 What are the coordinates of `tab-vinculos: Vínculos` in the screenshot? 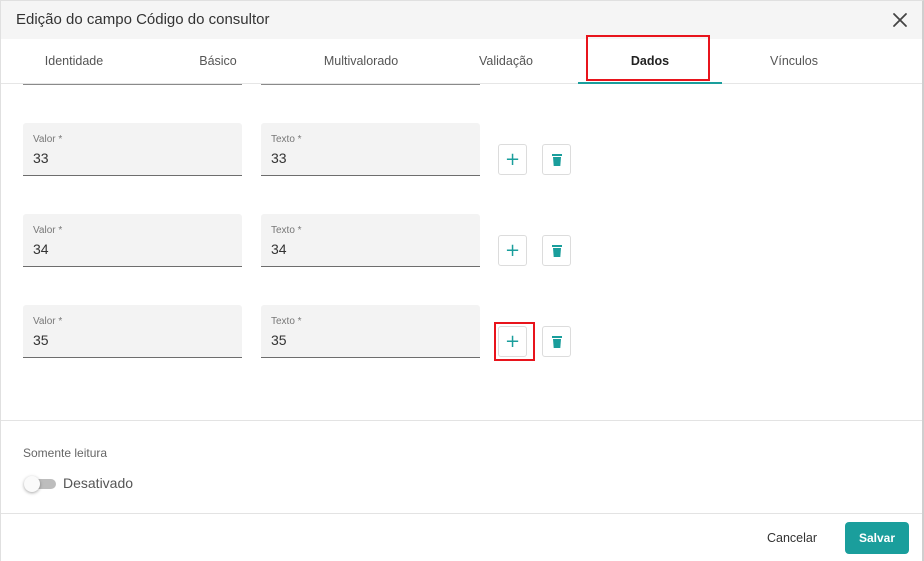 It's located at (794, 61).